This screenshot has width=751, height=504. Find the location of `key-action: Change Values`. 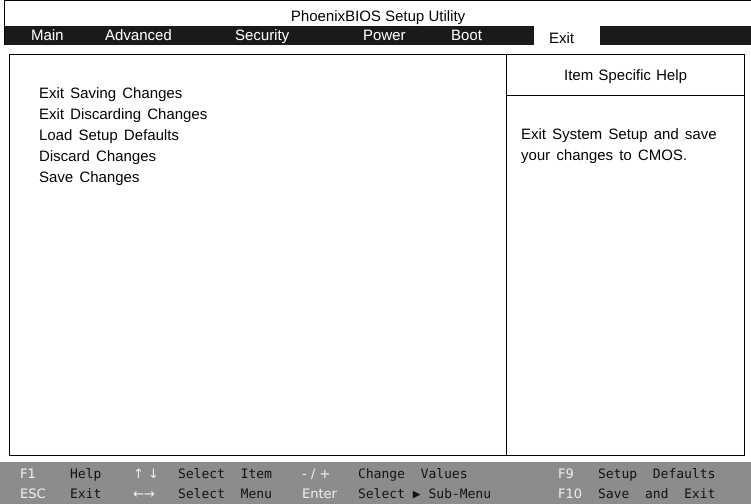

key-action: Change Values is located at coordinates (413, 474).